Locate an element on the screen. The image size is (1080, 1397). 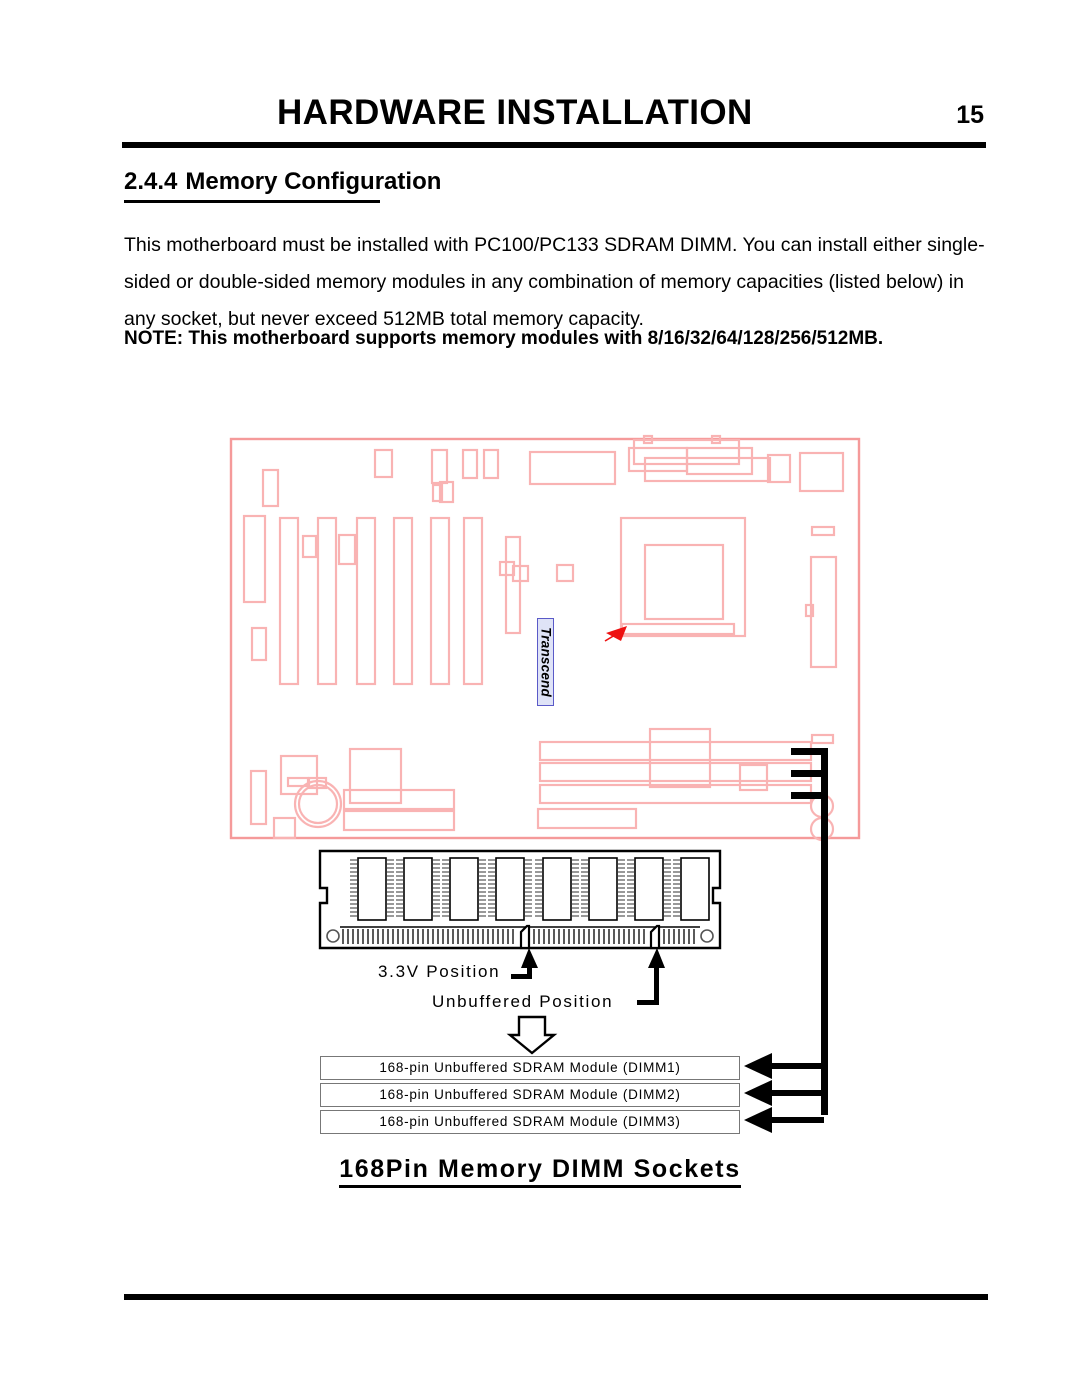
cpu-pin1-arrow is located at coordinates (615, 634).